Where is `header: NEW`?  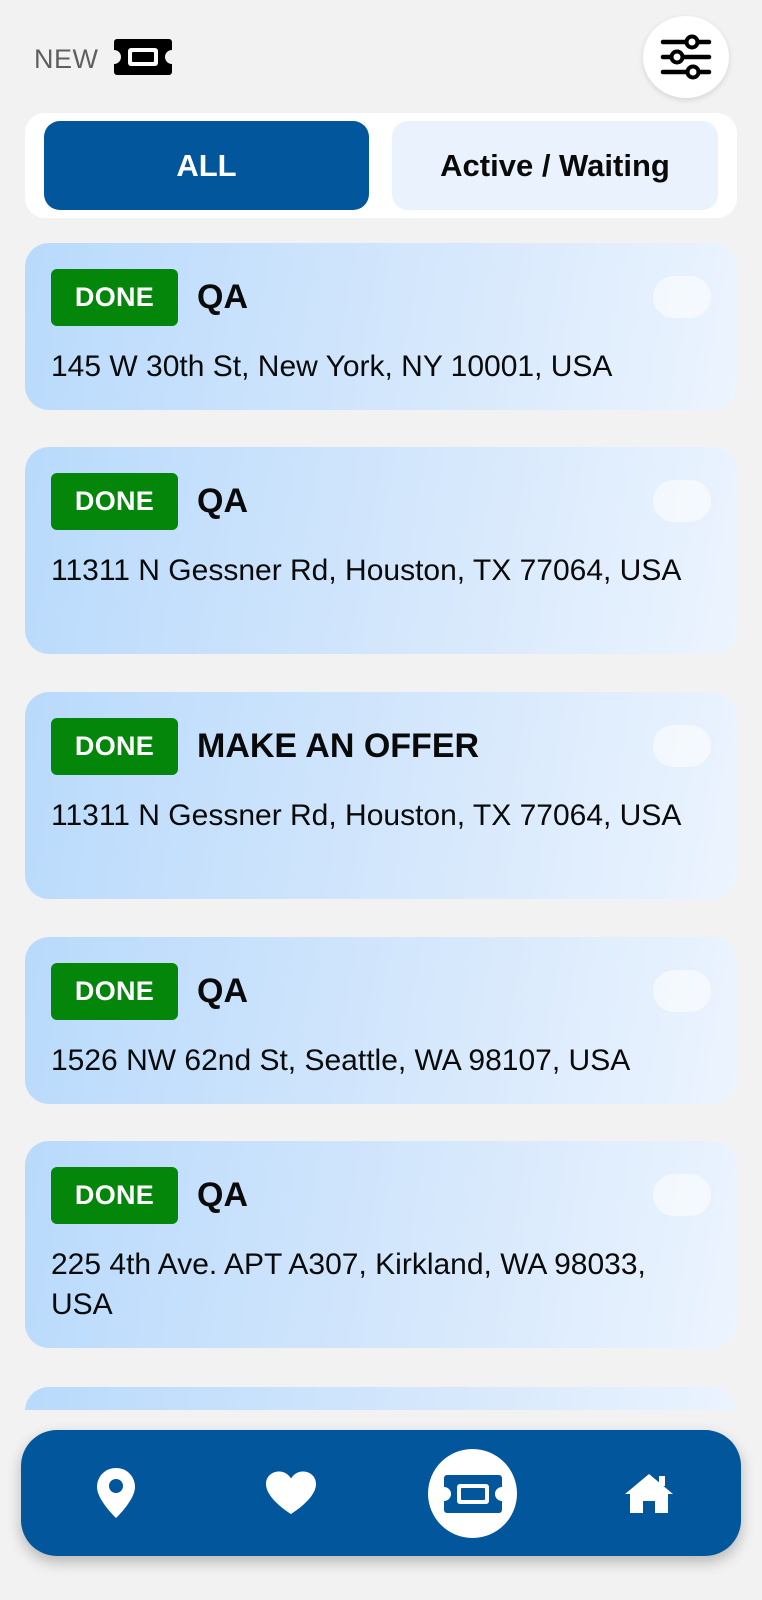 header: NEW is located at coordinates (381, 55).